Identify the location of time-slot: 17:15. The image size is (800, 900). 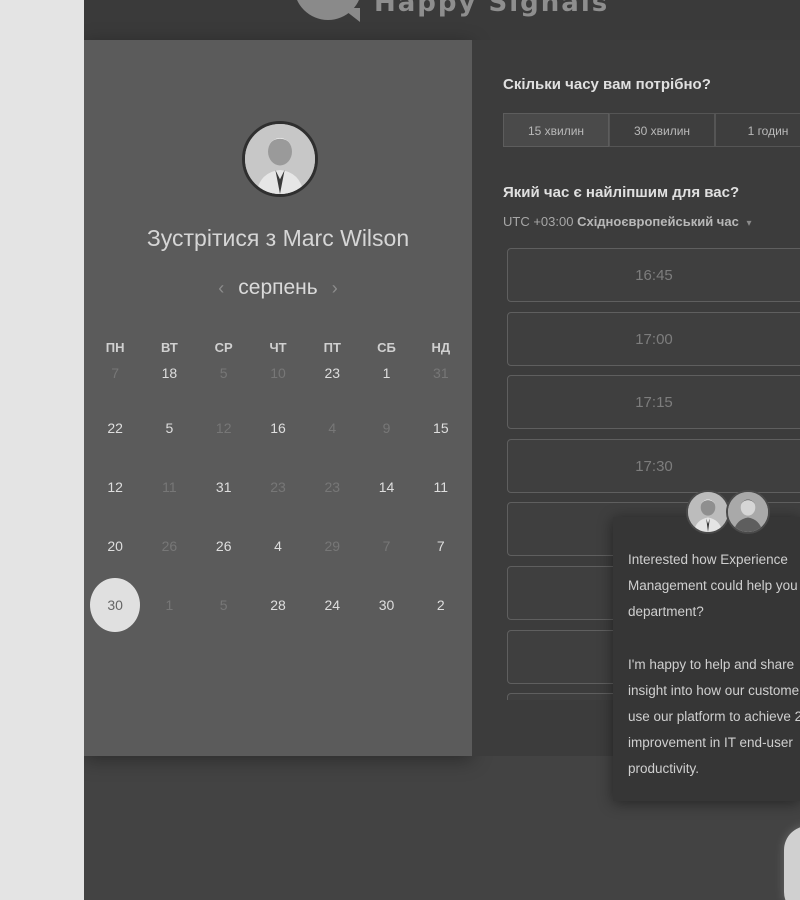
(653, 402).